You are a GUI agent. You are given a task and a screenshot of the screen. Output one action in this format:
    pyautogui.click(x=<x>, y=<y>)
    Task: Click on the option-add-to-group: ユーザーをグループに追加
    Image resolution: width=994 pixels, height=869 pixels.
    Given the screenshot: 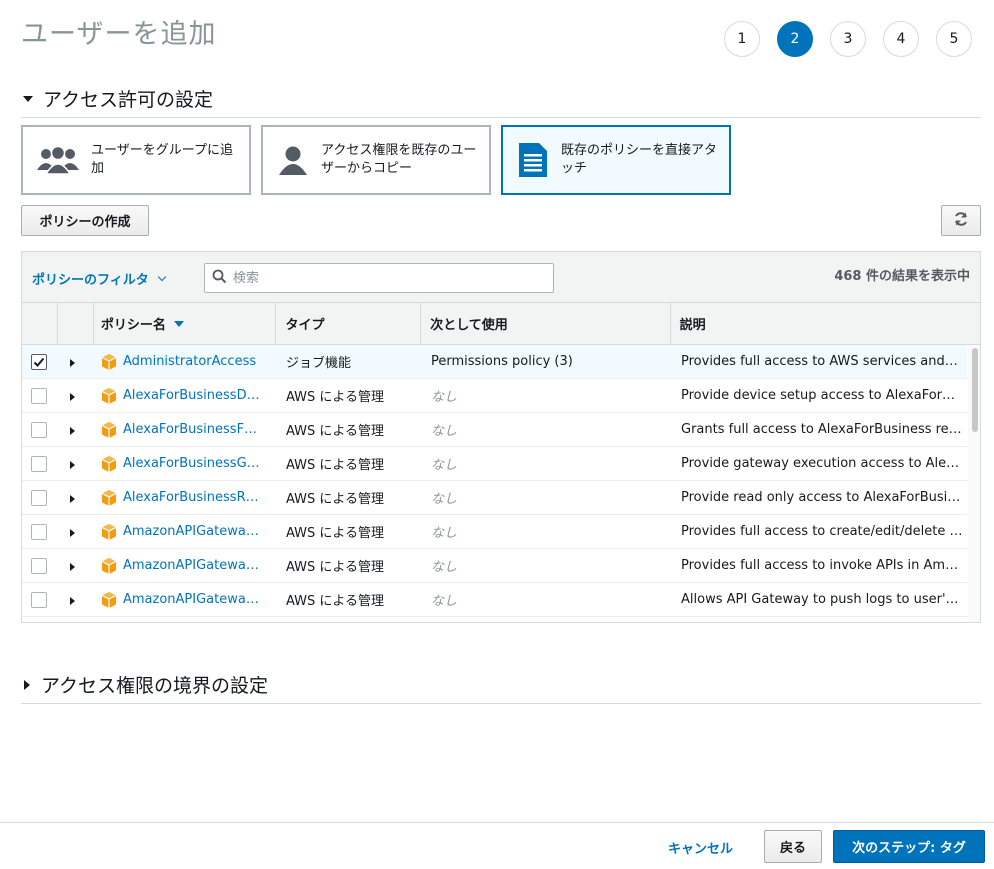 What is the action you would take?
    pyautogui.click(x=136, y=160)
    